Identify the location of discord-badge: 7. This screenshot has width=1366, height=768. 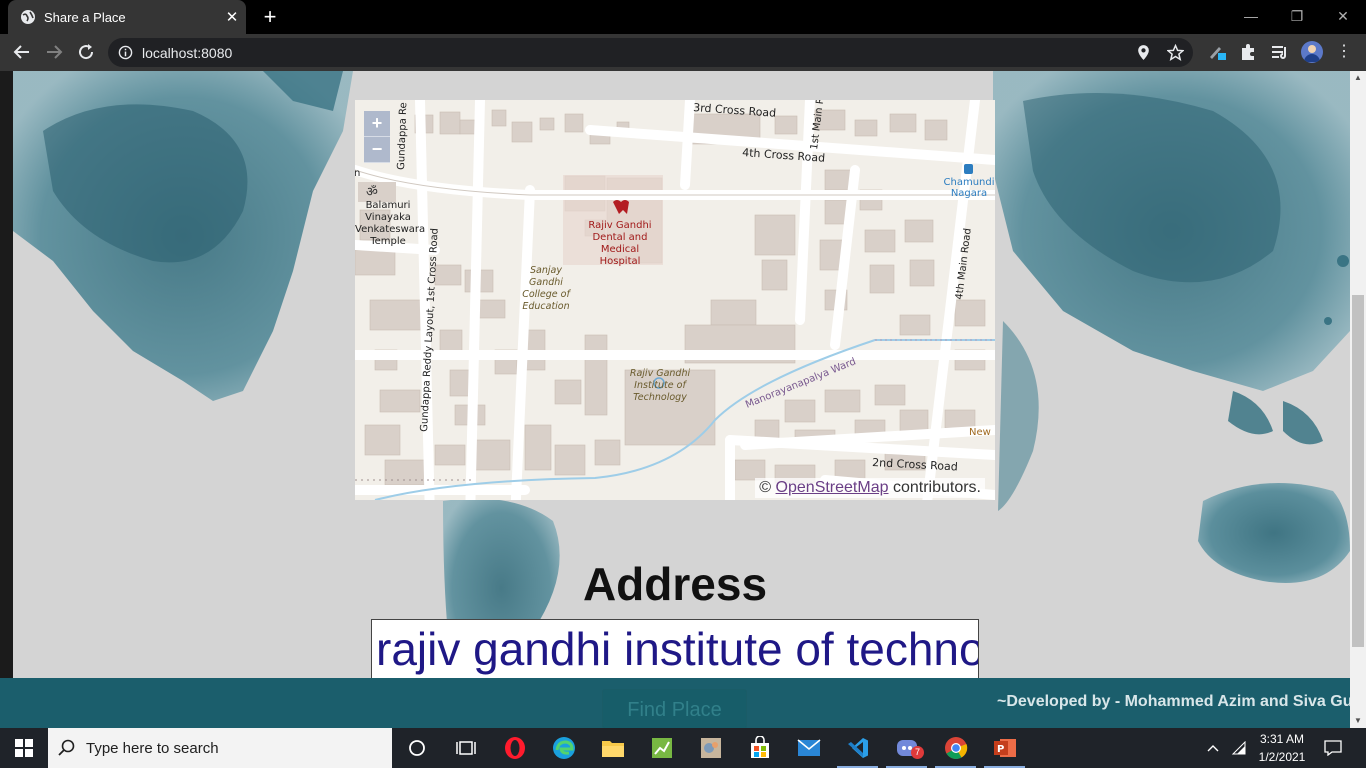
(917, 752).